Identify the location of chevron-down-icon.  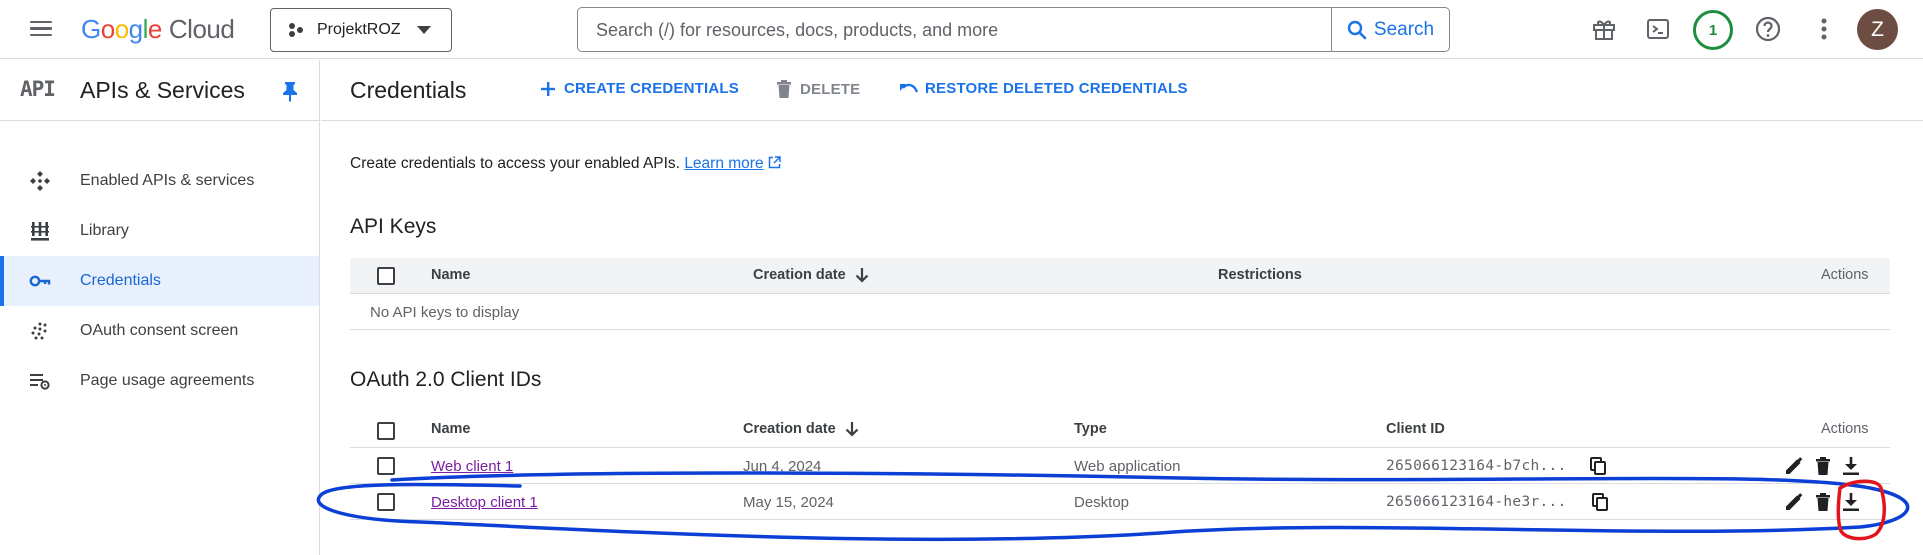
(423, 30).